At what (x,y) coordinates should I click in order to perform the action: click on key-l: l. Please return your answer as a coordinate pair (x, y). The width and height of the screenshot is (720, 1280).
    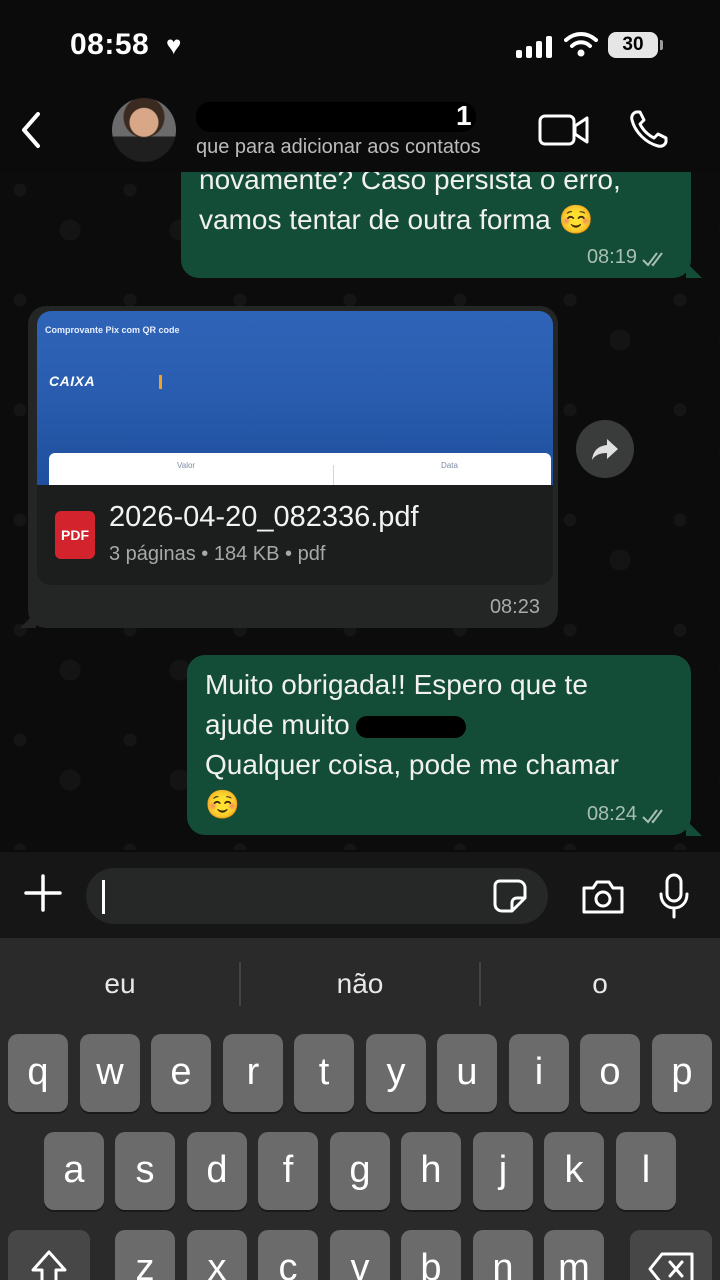
    Looking at the image, I should click on (646, 1171).